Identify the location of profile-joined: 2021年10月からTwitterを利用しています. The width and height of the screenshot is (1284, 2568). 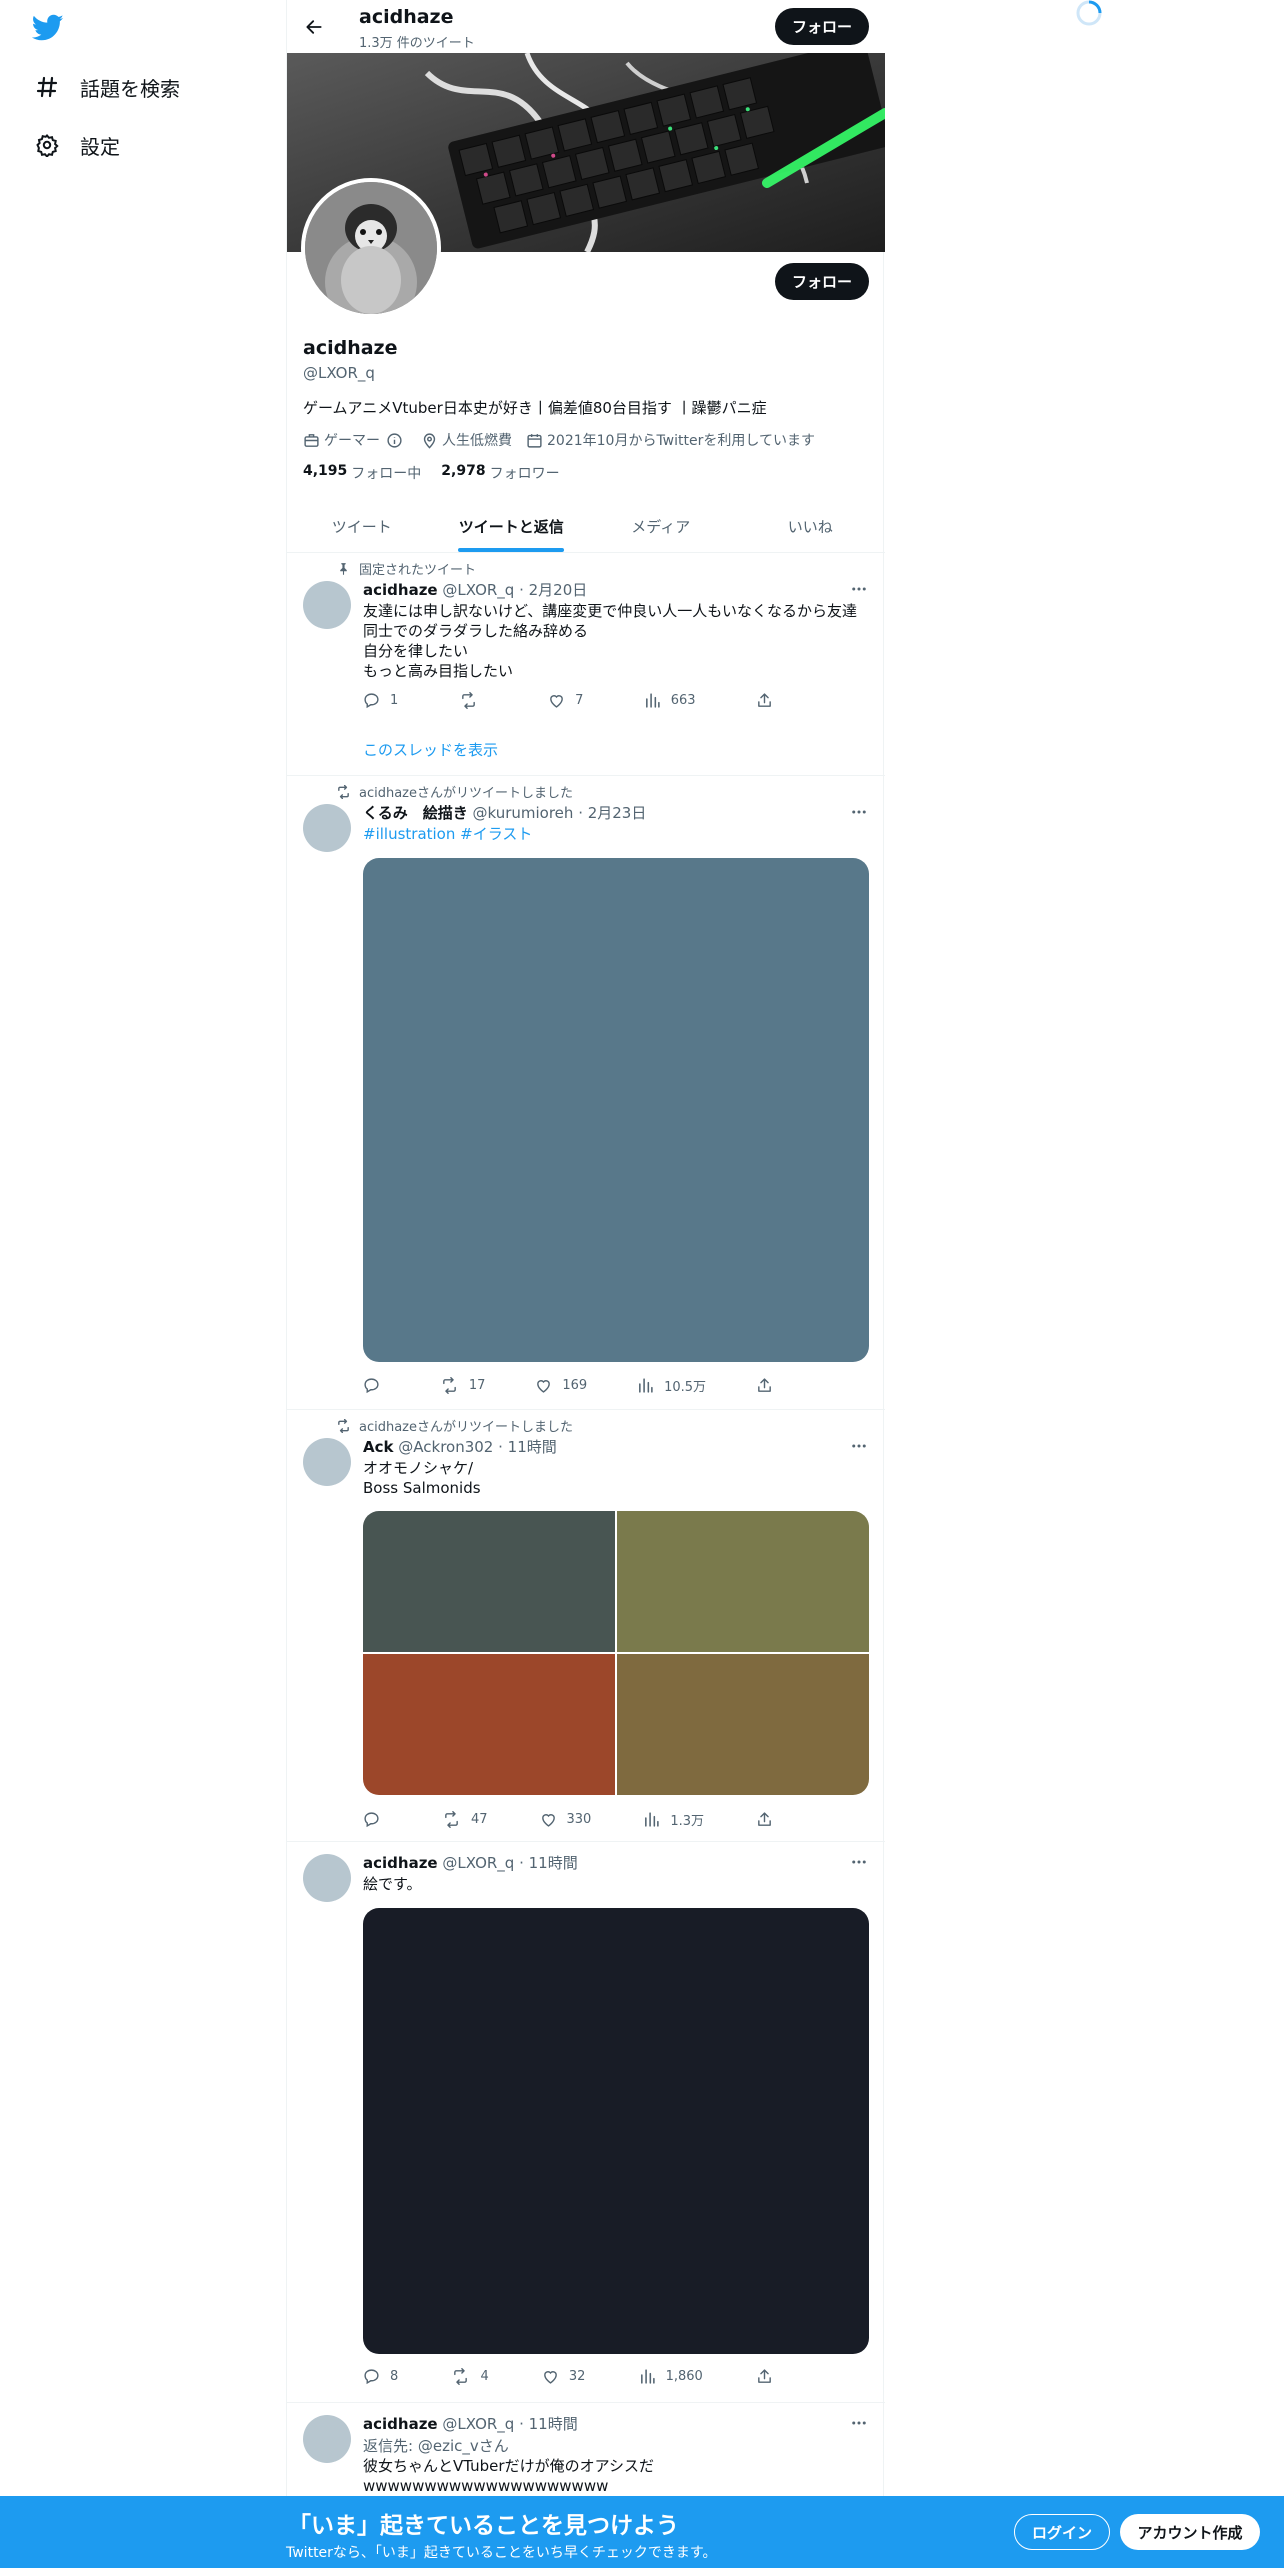
(670, 440).